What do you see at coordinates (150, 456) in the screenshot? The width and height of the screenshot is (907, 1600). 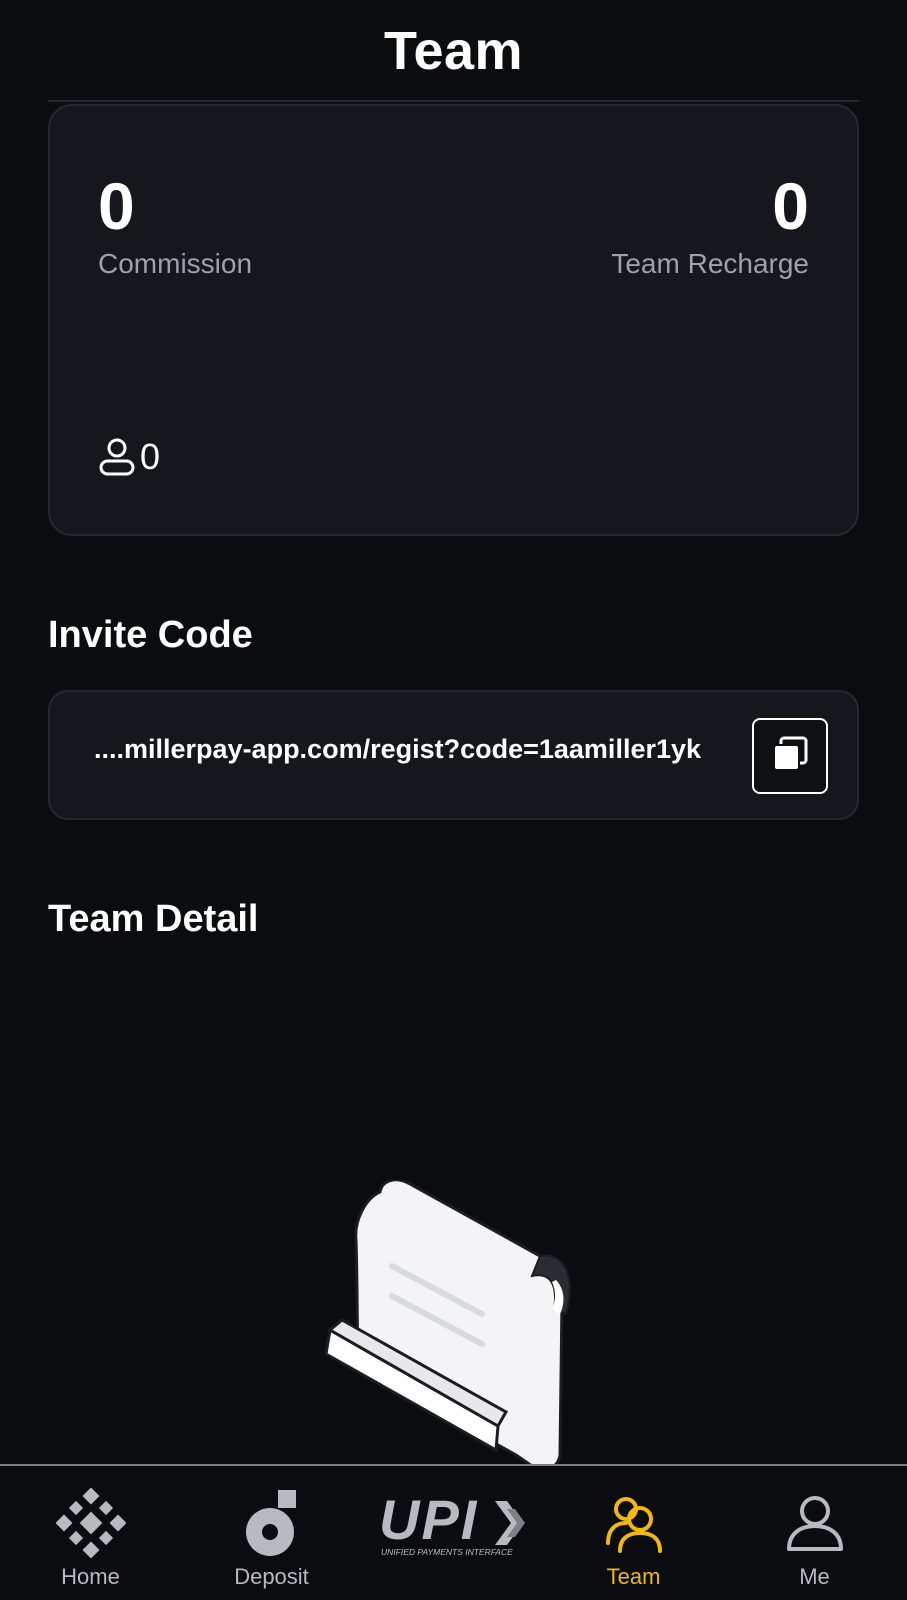 I see `member-count-value: 0` at bounding box center [150, 456].